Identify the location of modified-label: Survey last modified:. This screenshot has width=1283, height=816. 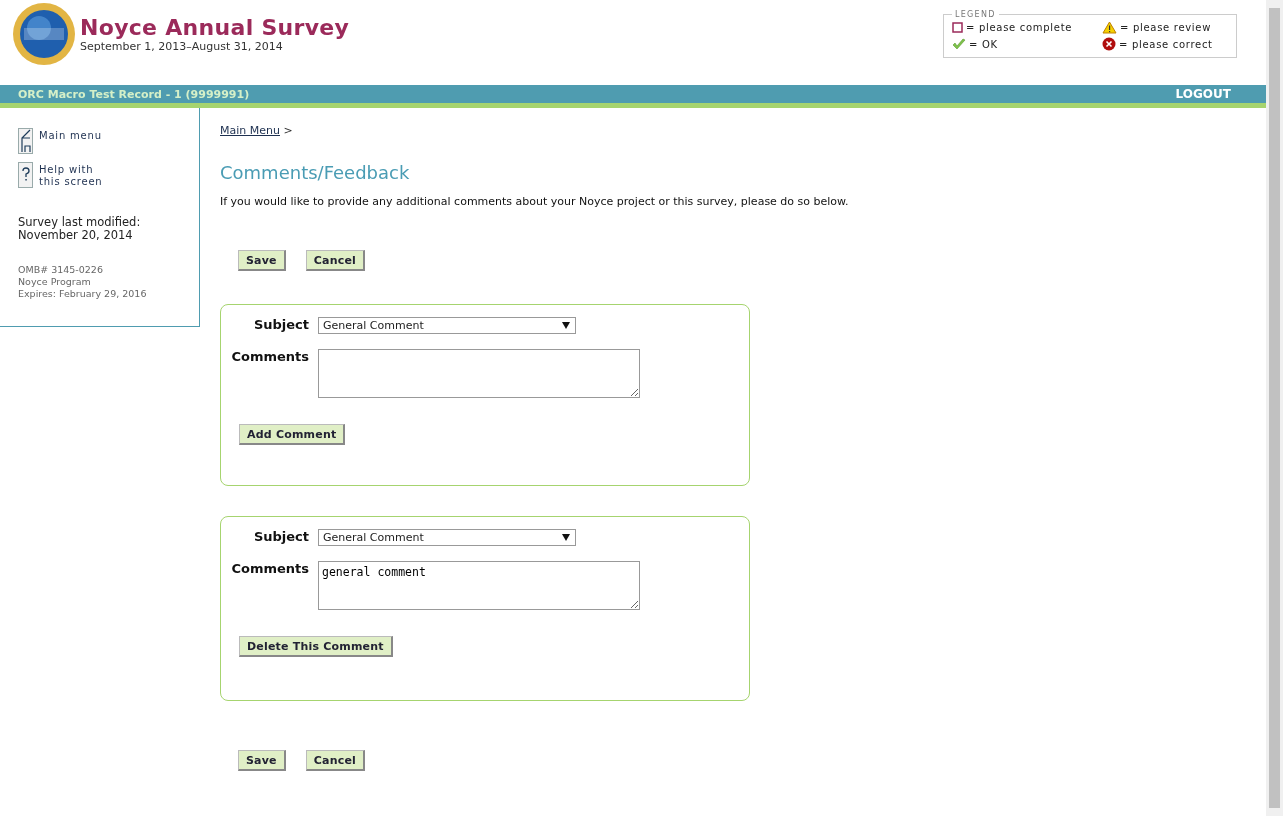
(80, 222).